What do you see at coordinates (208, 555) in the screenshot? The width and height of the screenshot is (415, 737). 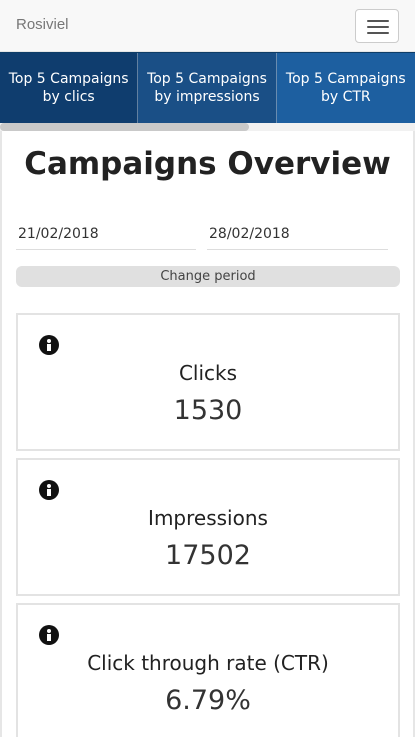 I see `metric-value: 17502` at bounding box center [208, 555].